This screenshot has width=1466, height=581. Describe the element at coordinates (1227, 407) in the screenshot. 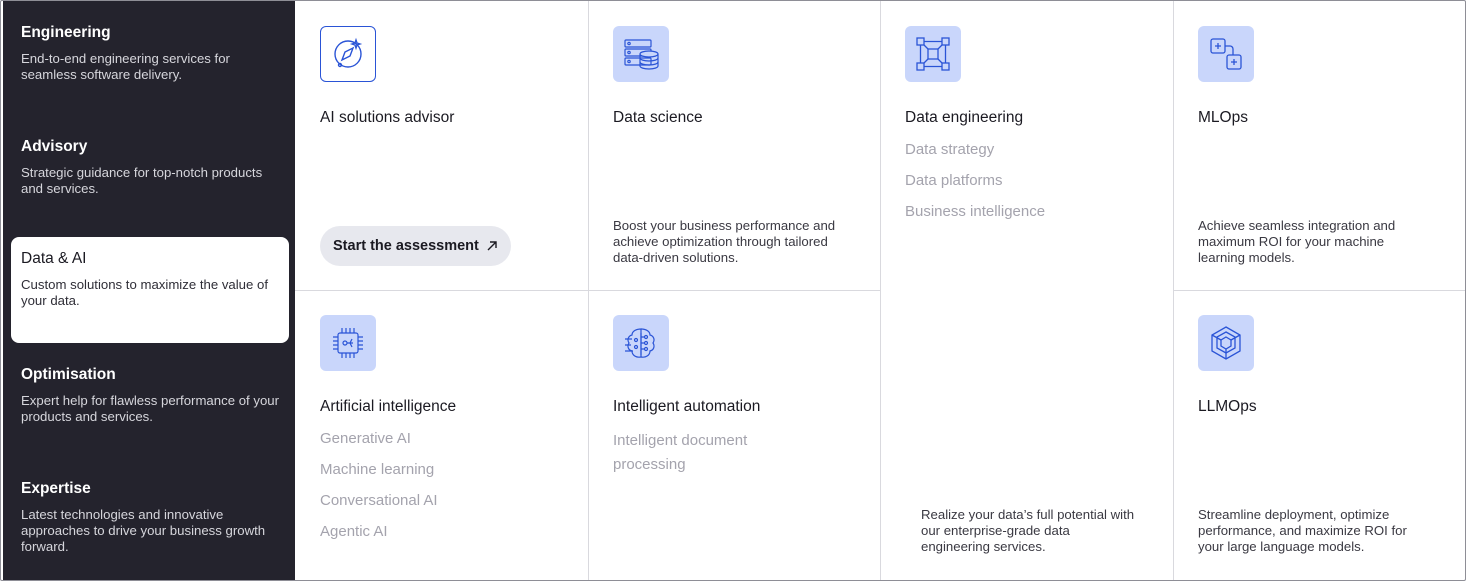

I see `card-title-llmops: LLMOps` at that location.